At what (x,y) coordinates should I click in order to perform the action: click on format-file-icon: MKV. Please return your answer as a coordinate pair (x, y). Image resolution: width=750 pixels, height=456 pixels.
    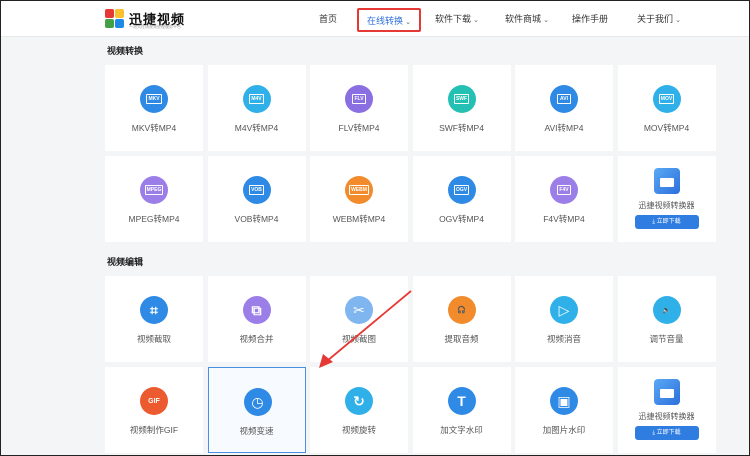
    Looking at the image, I should click on (154, 99).